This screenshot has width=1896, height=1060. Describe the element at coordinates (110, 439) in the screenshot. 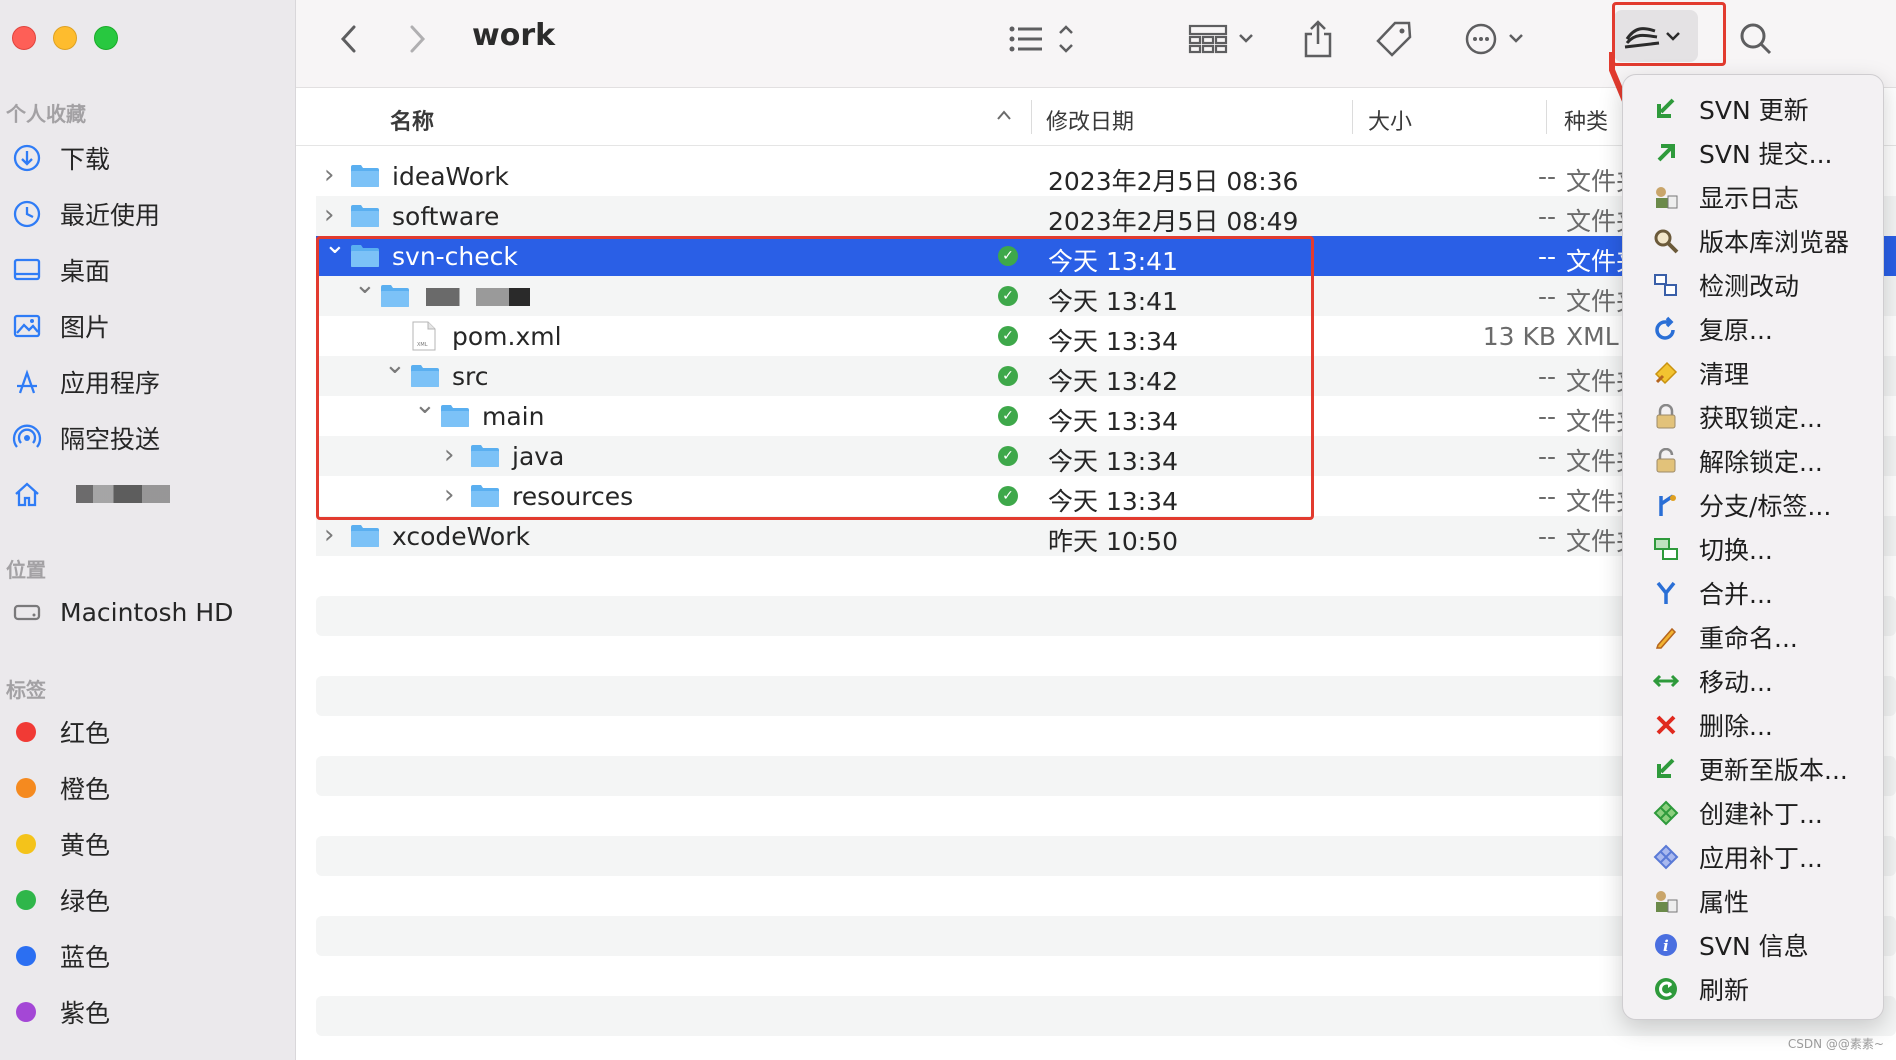

I see `sidebar-item-label: 隔空投送` at that location.